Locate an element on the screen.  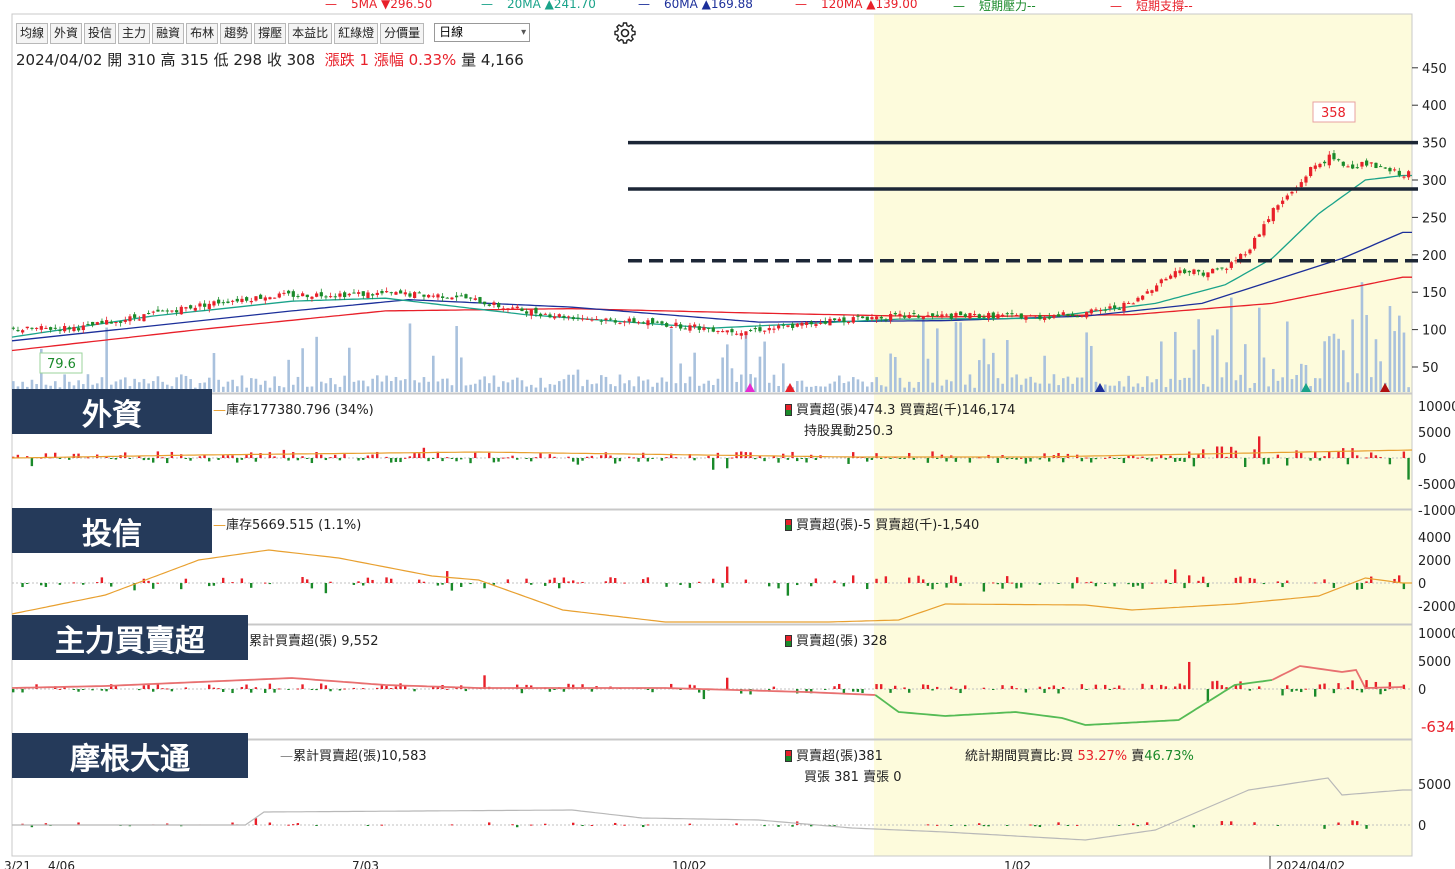
btn-volume-profile: 分價量 is located at coordinates (402, 33).